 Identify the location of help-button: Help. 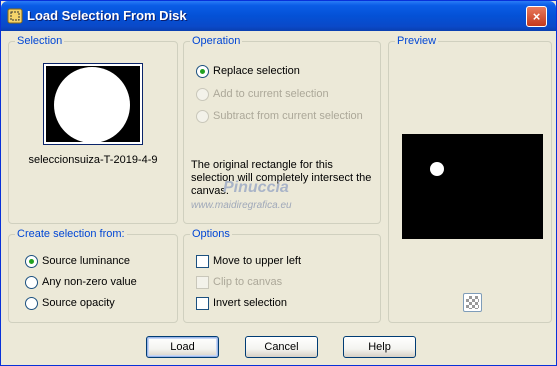
(379, 347).